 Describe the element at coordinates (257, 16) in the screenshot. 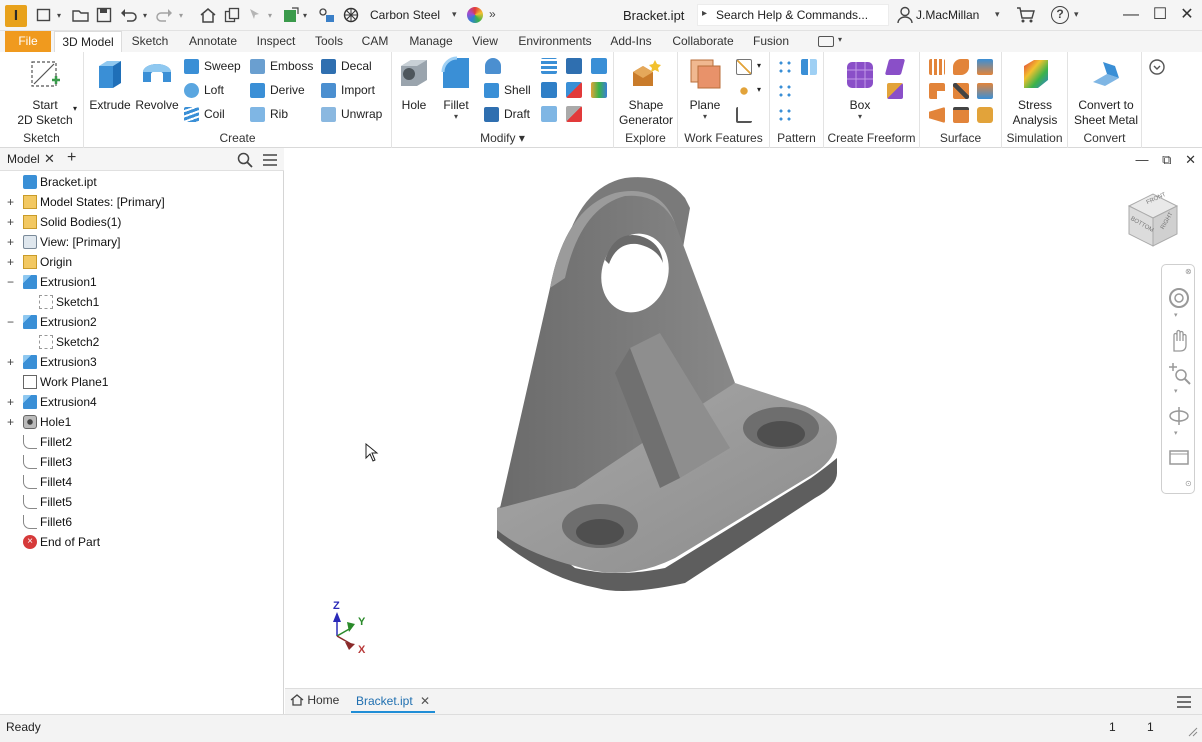

I see `select-tool-icon` at that location.